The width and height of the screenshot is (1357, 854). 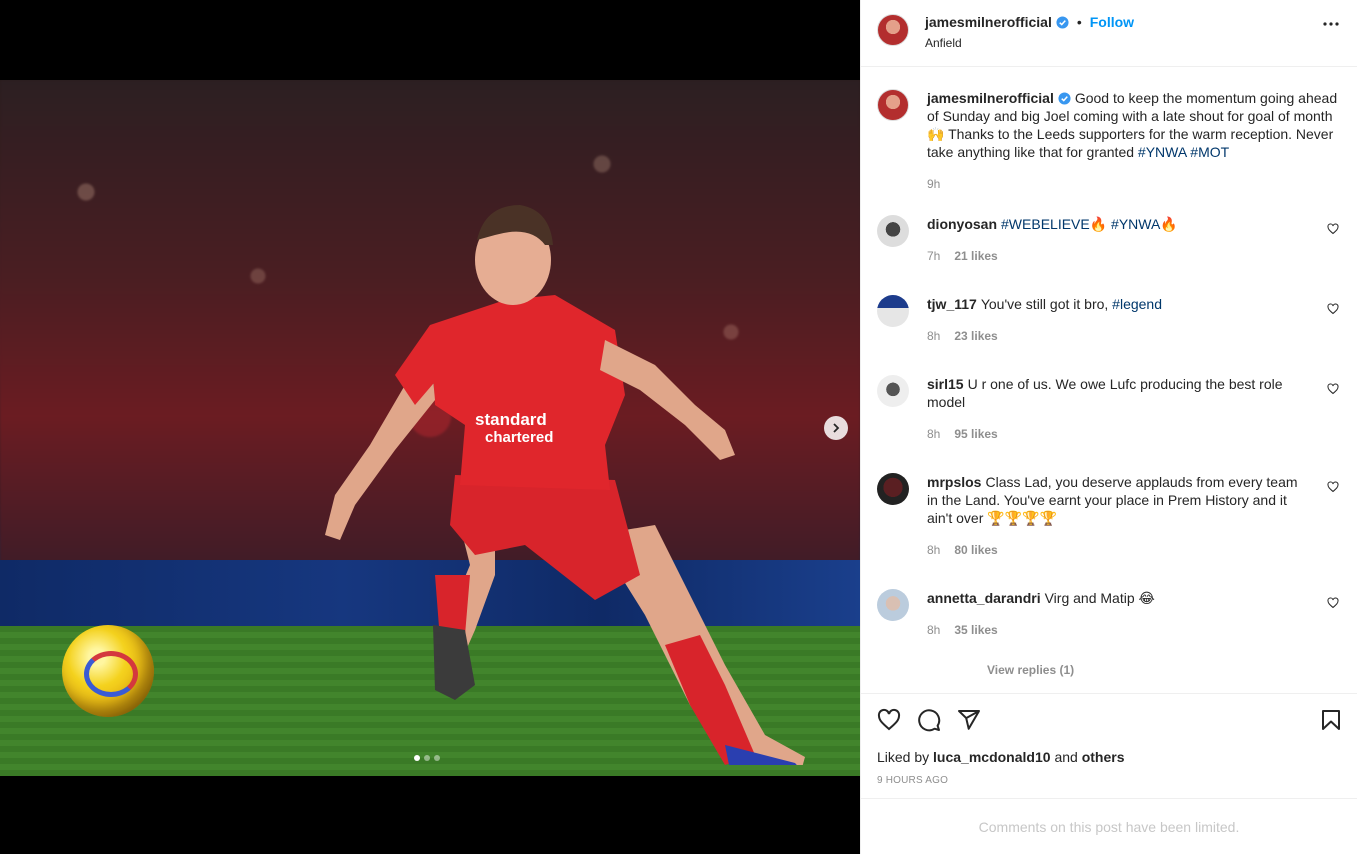 What do you see at coordinates (1137, 304) in the screenshot?
I see `comment-hashtags: #legend` at bounding box center [1137, 304].